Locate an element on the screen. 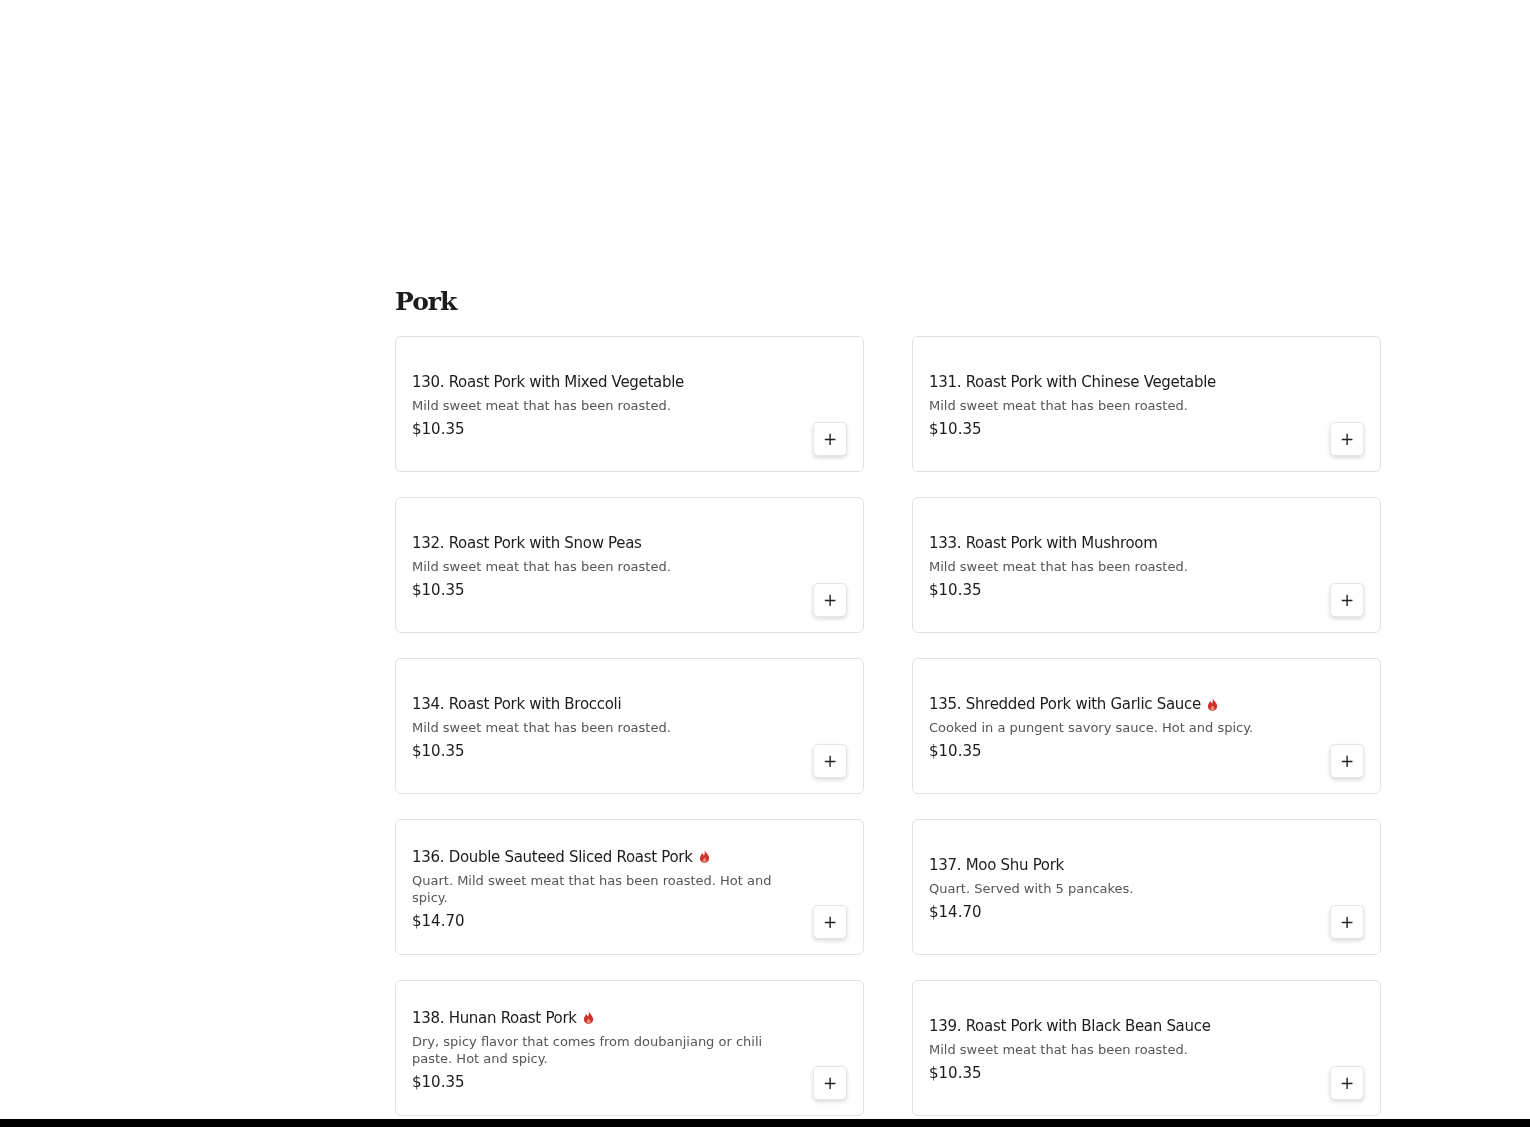  menu-item-card: 131. Roast Pork with Chinese Vegetable Mild sweet meat that has been roasted. $10.35 + is located at coordinates (1146, 404).